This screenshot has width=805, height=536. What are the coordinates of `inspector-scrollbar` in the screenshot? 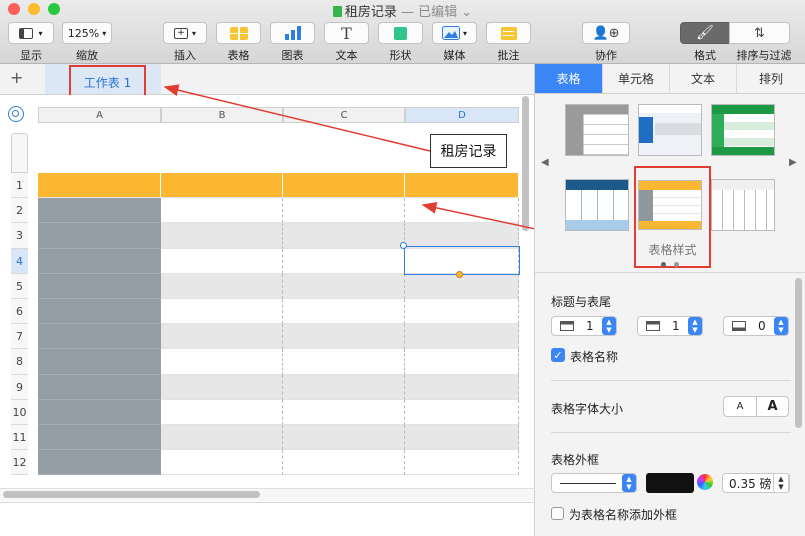 It's located at (798, 353).